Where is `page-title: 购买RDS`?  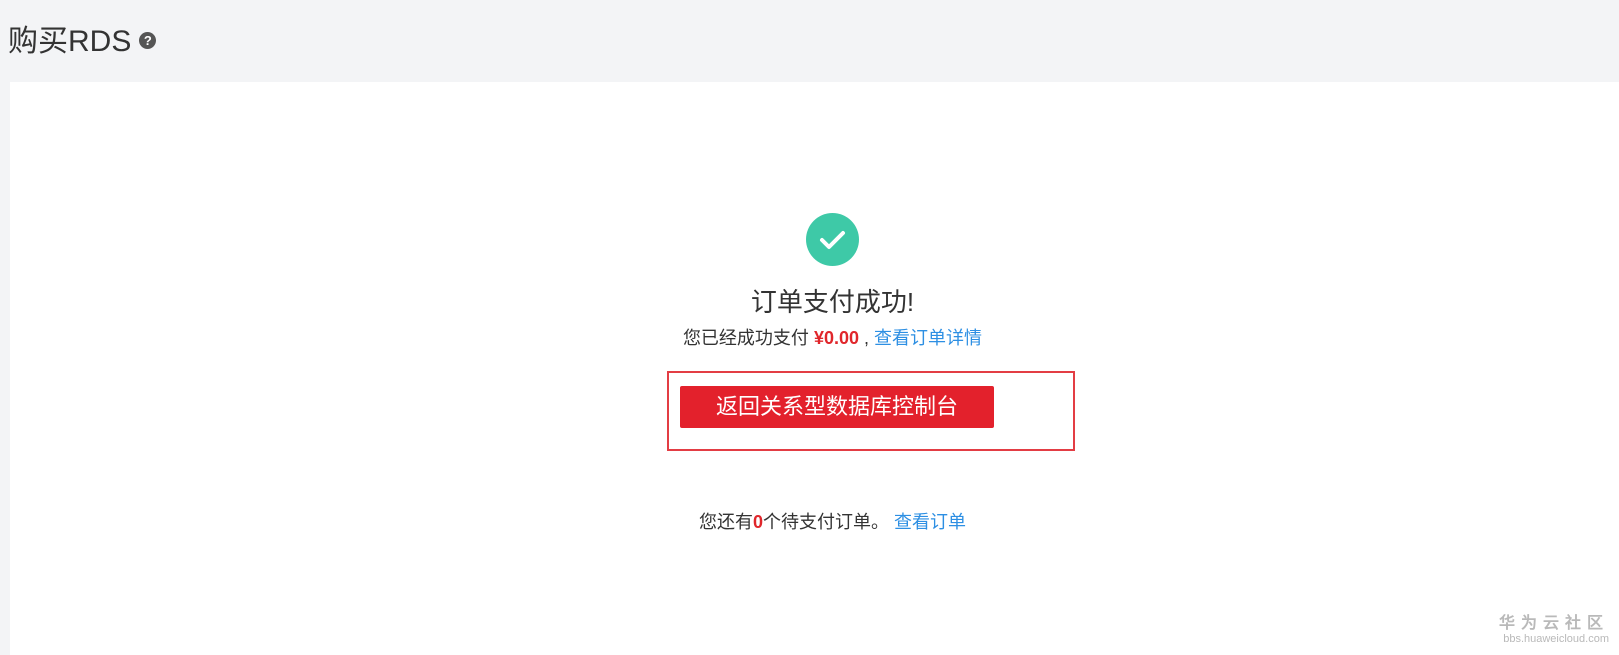 page-title: 购买RDS is located at coordinates (70, 41).